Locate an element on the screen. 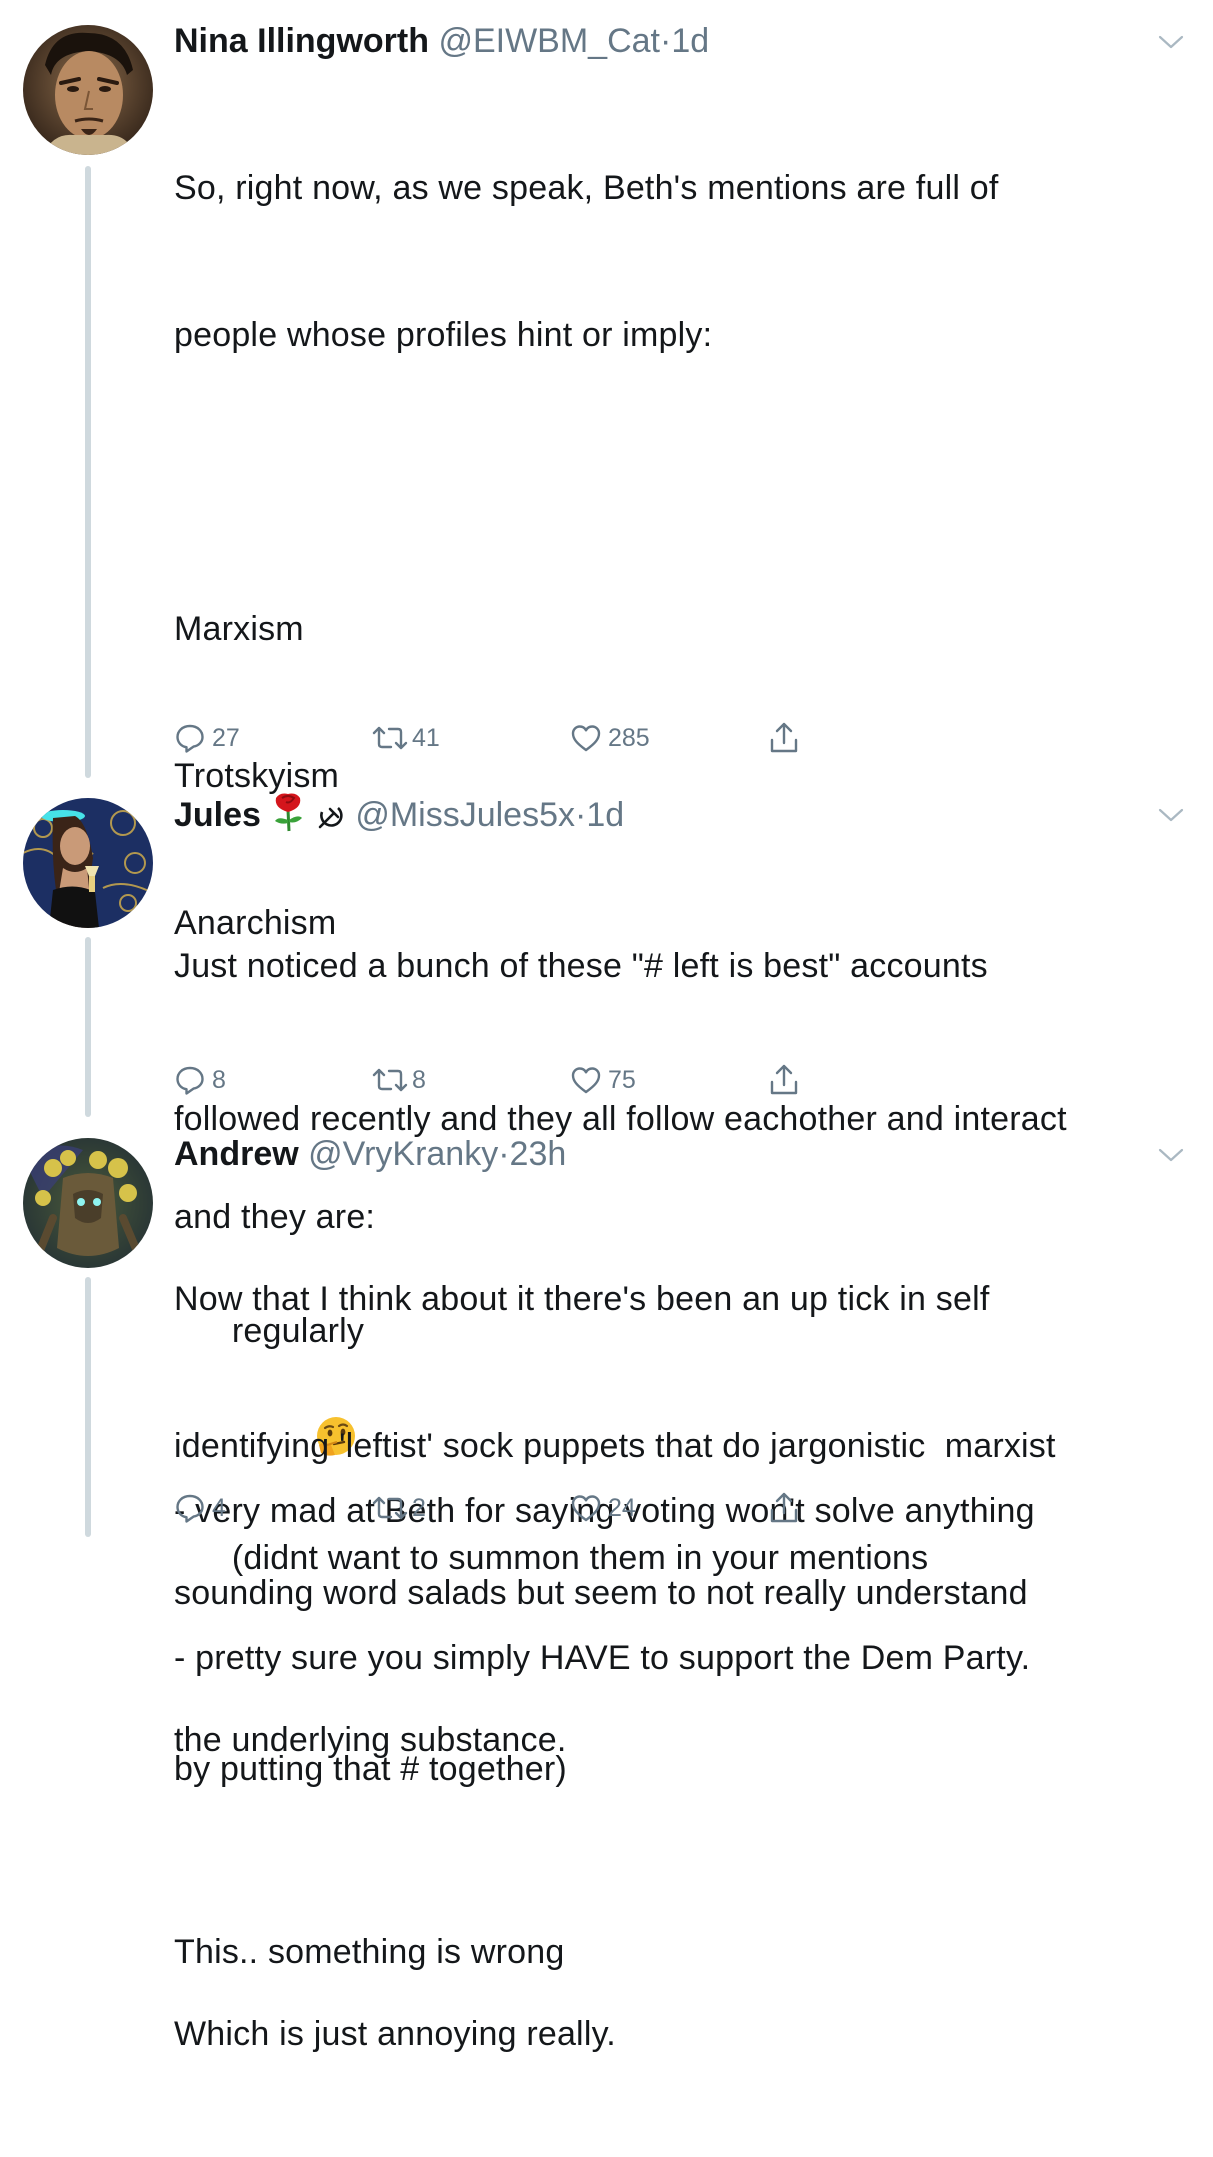 The height and width of the screenshot is (2157, 1213). timestamp: 23h is located at coordinates (538, 1154).